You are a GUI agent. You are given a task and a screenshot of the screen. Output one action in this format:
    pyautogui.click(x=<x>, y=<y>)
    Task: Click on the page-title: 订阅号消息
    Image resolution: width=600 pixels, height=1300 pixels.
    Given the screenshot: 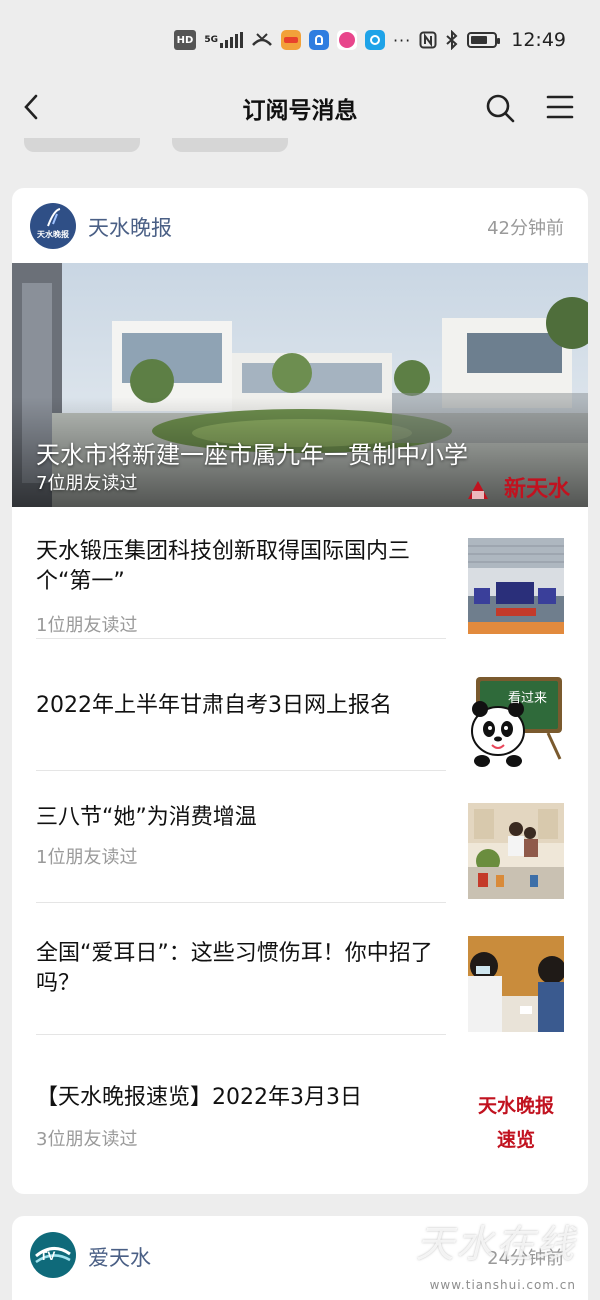 What is the action you would take?
    pyautogui.click(x=300, y=111)
    